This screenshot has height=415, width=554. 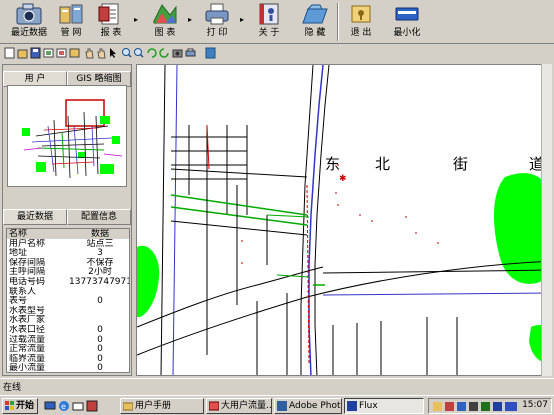 I want to click on quicklaunch-mail-icon, so click(x=78, y=406).